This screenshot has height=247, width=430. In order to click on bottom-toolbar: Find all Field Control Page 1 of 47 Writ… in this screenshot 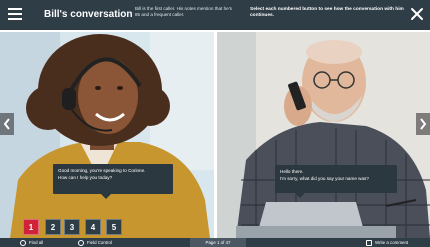, I will do `click(215, 242)`.